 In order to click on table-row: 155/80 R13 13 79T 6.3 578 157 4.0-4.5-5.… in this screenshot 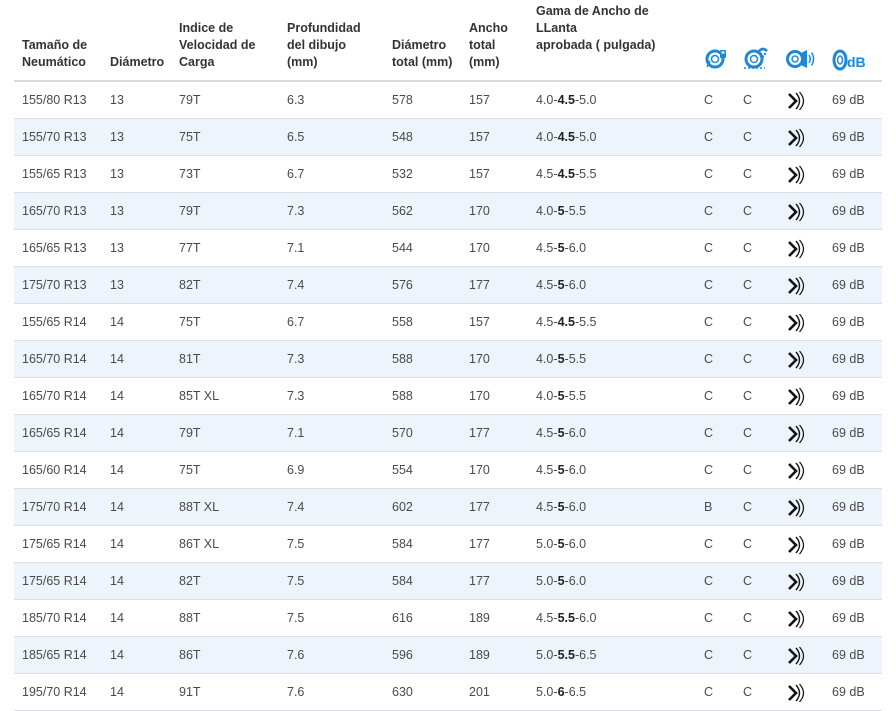, I will do `click(448, 100)`.